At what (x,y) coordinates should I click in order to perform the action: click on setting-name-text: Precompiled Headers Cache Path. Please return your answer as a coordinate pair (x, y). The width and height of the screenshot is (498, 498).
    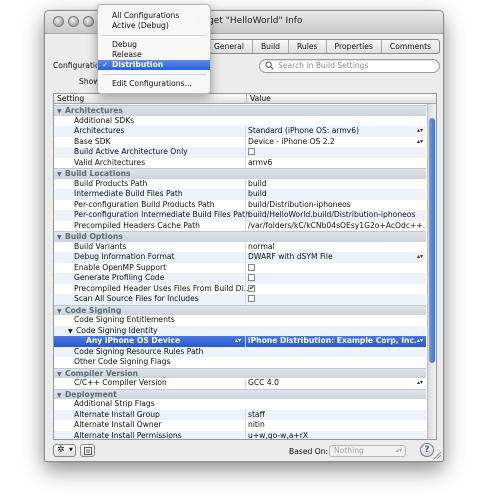
    Looking at the image, I should click on (137, 225).